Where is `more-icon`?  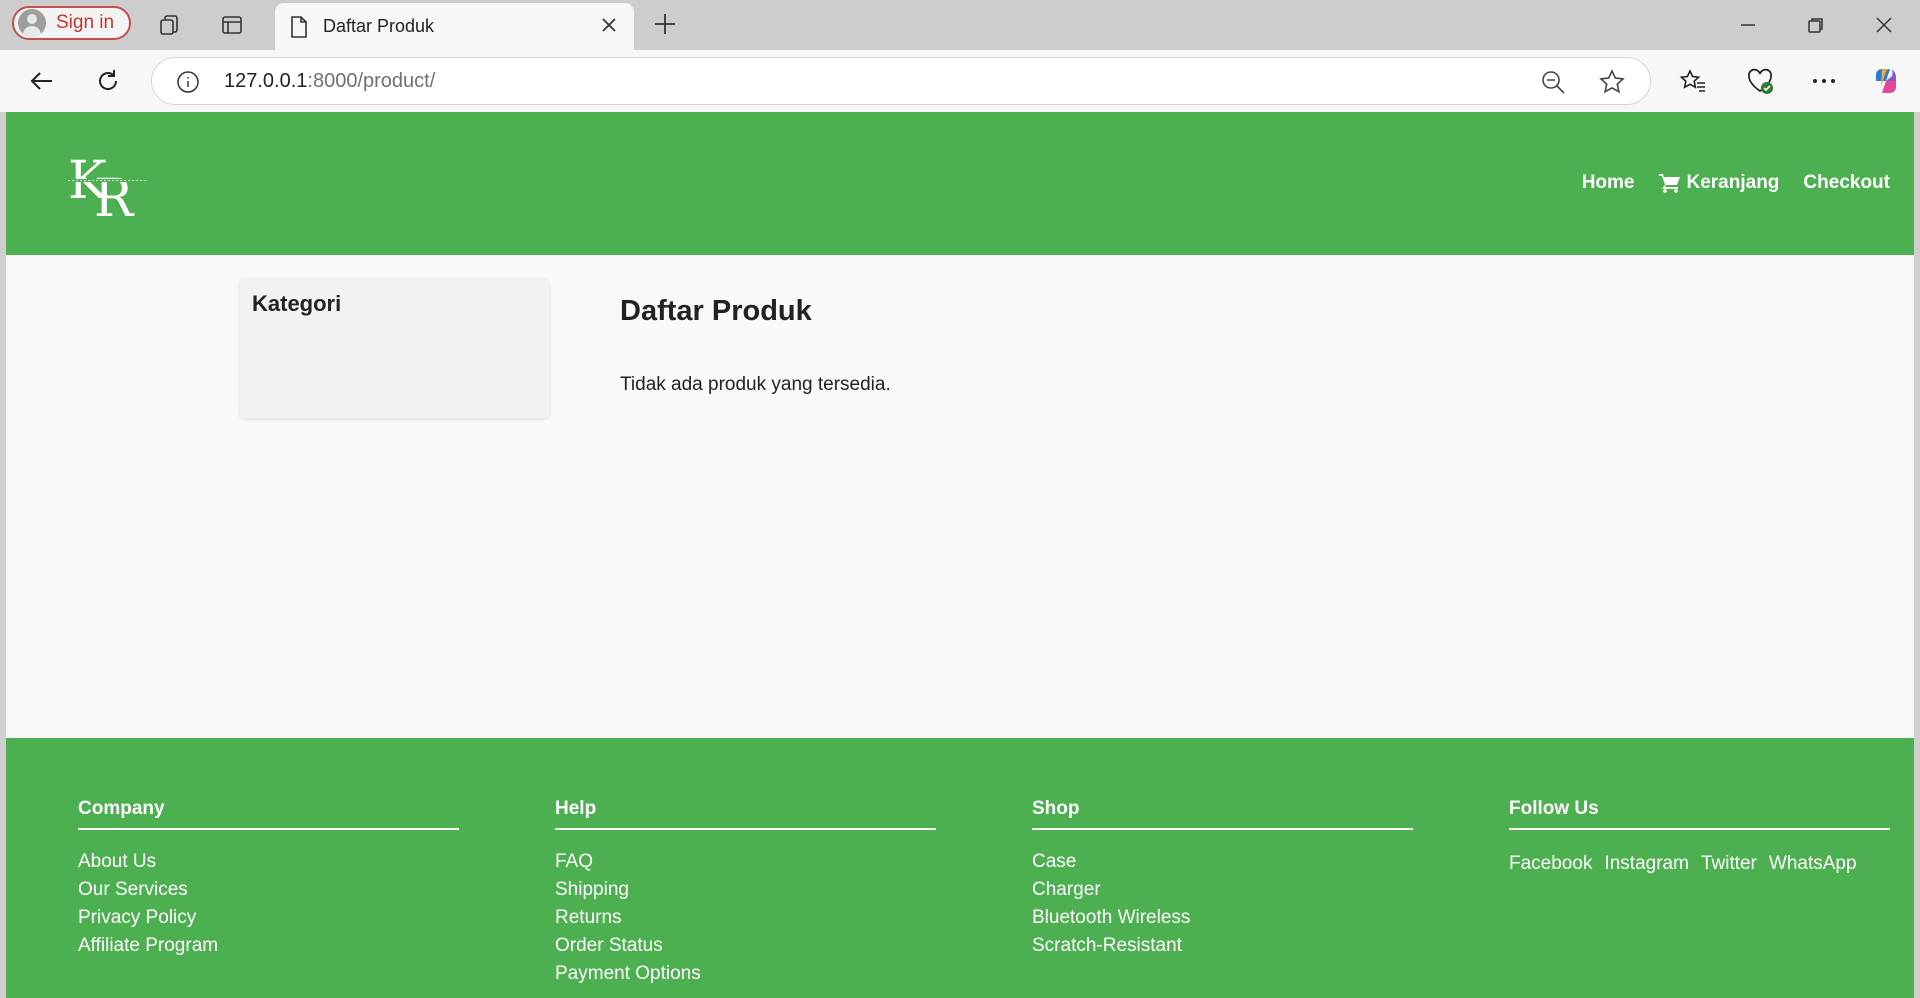 more-icon is located at coordinates (1824, 81).